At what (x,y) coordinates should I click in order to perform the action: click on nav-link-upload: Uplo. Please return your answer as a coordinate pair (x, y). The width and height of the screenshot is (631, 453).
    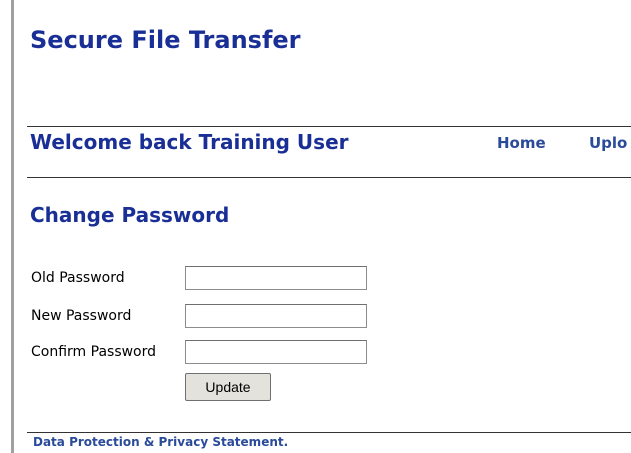
    Looking at the image, I should click on (608, 143).